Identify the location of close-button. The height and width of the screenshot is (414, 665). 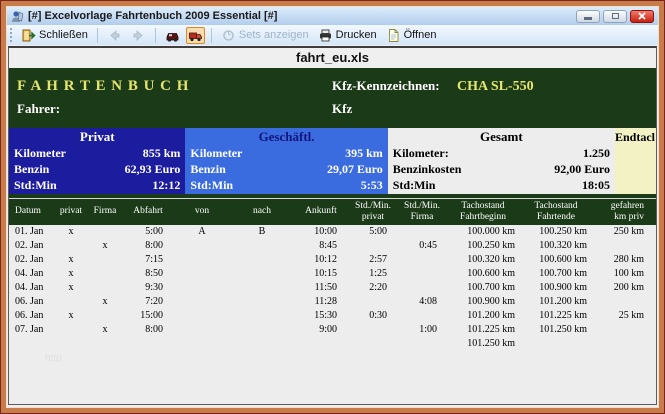
(642, 16).